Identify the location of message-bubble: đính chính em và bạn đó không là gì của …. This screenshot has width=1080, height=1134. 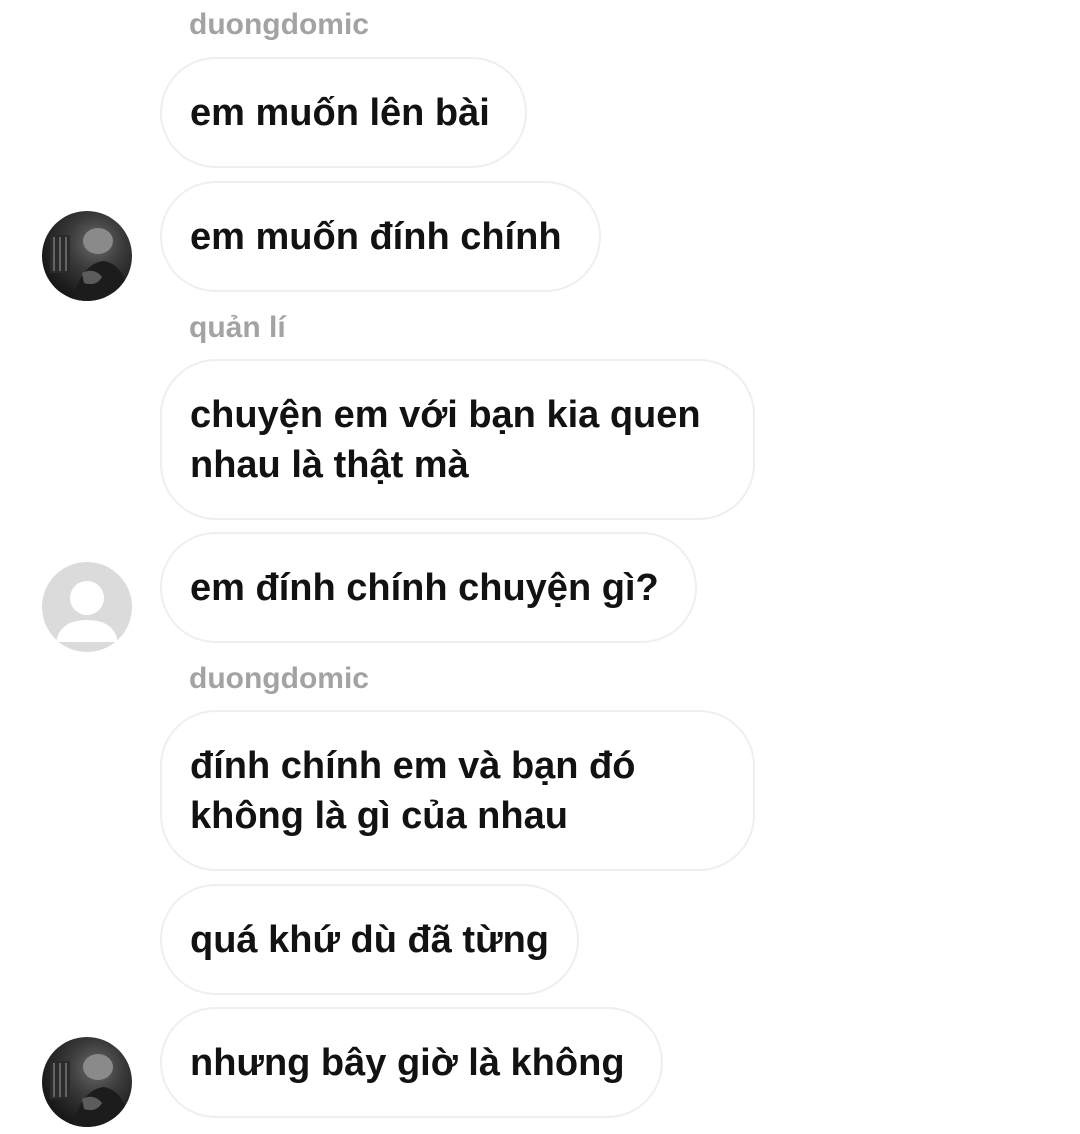
(457, 790).